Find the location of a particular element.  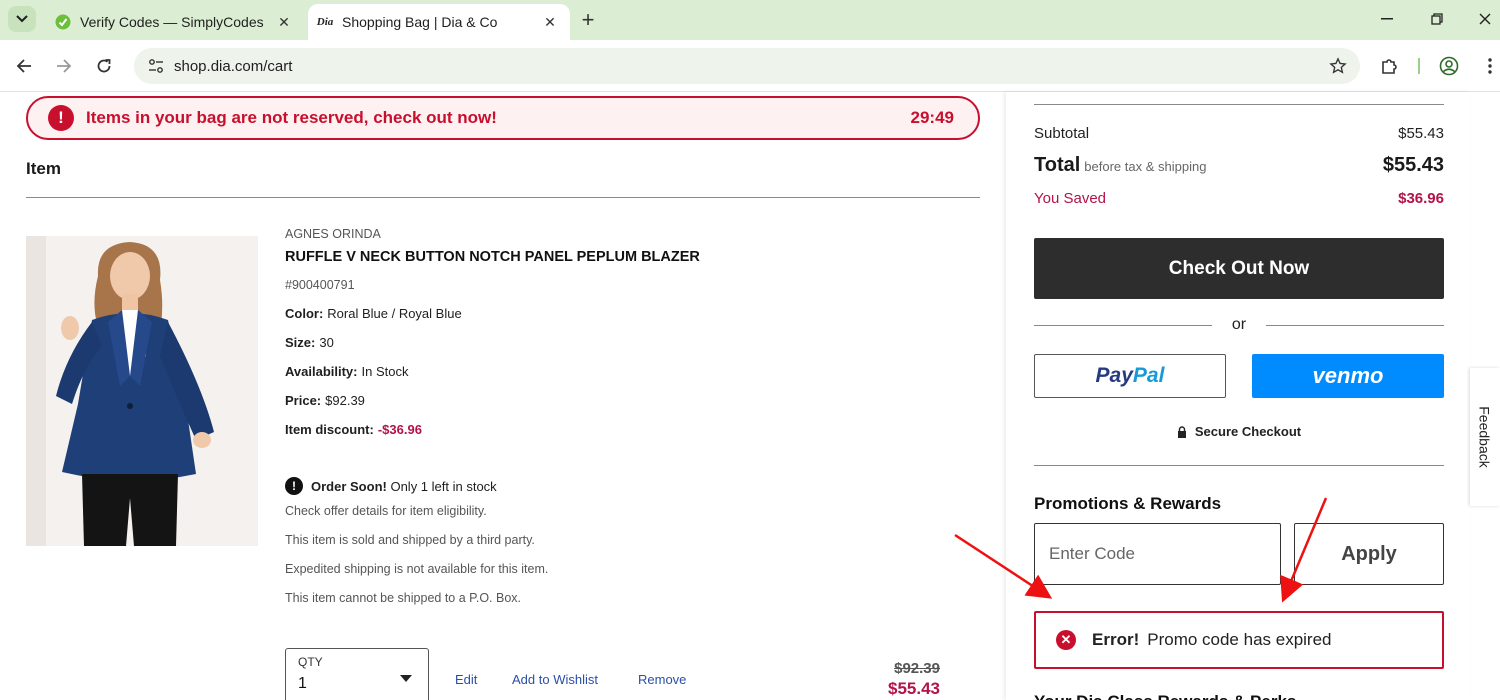

or-divider: or is located at coordinates (1239, 325).